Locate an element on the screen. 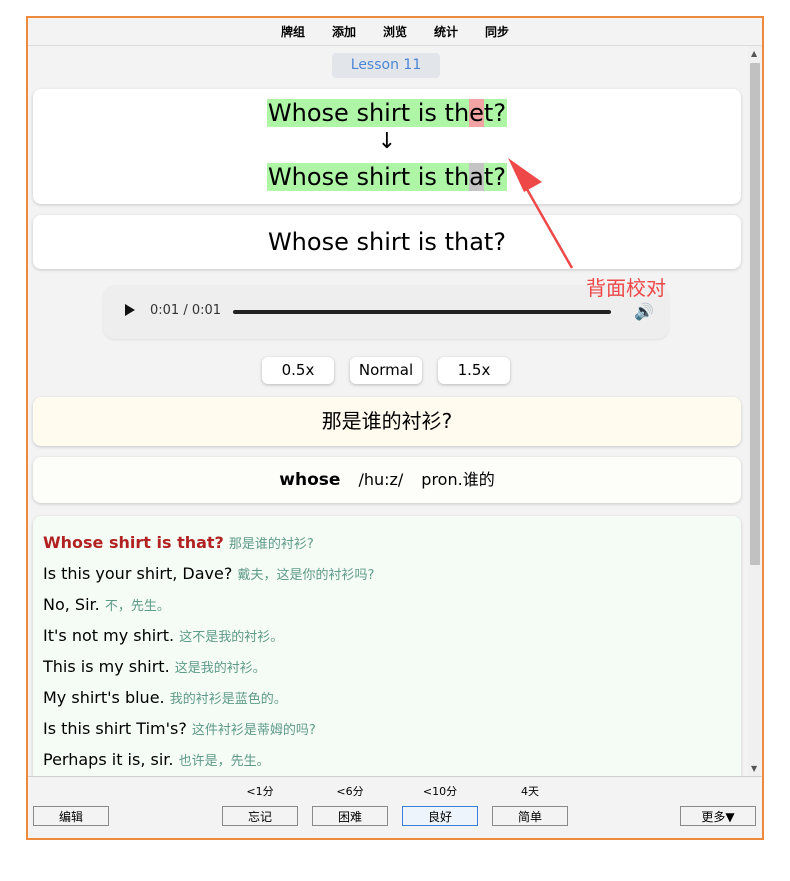 The image size is (790, 881). menu-decks: 牌组 is located at coordinates (293, 31).